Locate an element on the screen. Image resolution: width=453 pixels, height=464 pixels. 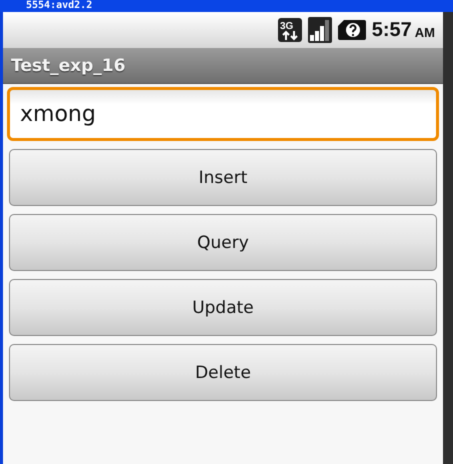
action-button: Update is located at coordinates (223, 307).